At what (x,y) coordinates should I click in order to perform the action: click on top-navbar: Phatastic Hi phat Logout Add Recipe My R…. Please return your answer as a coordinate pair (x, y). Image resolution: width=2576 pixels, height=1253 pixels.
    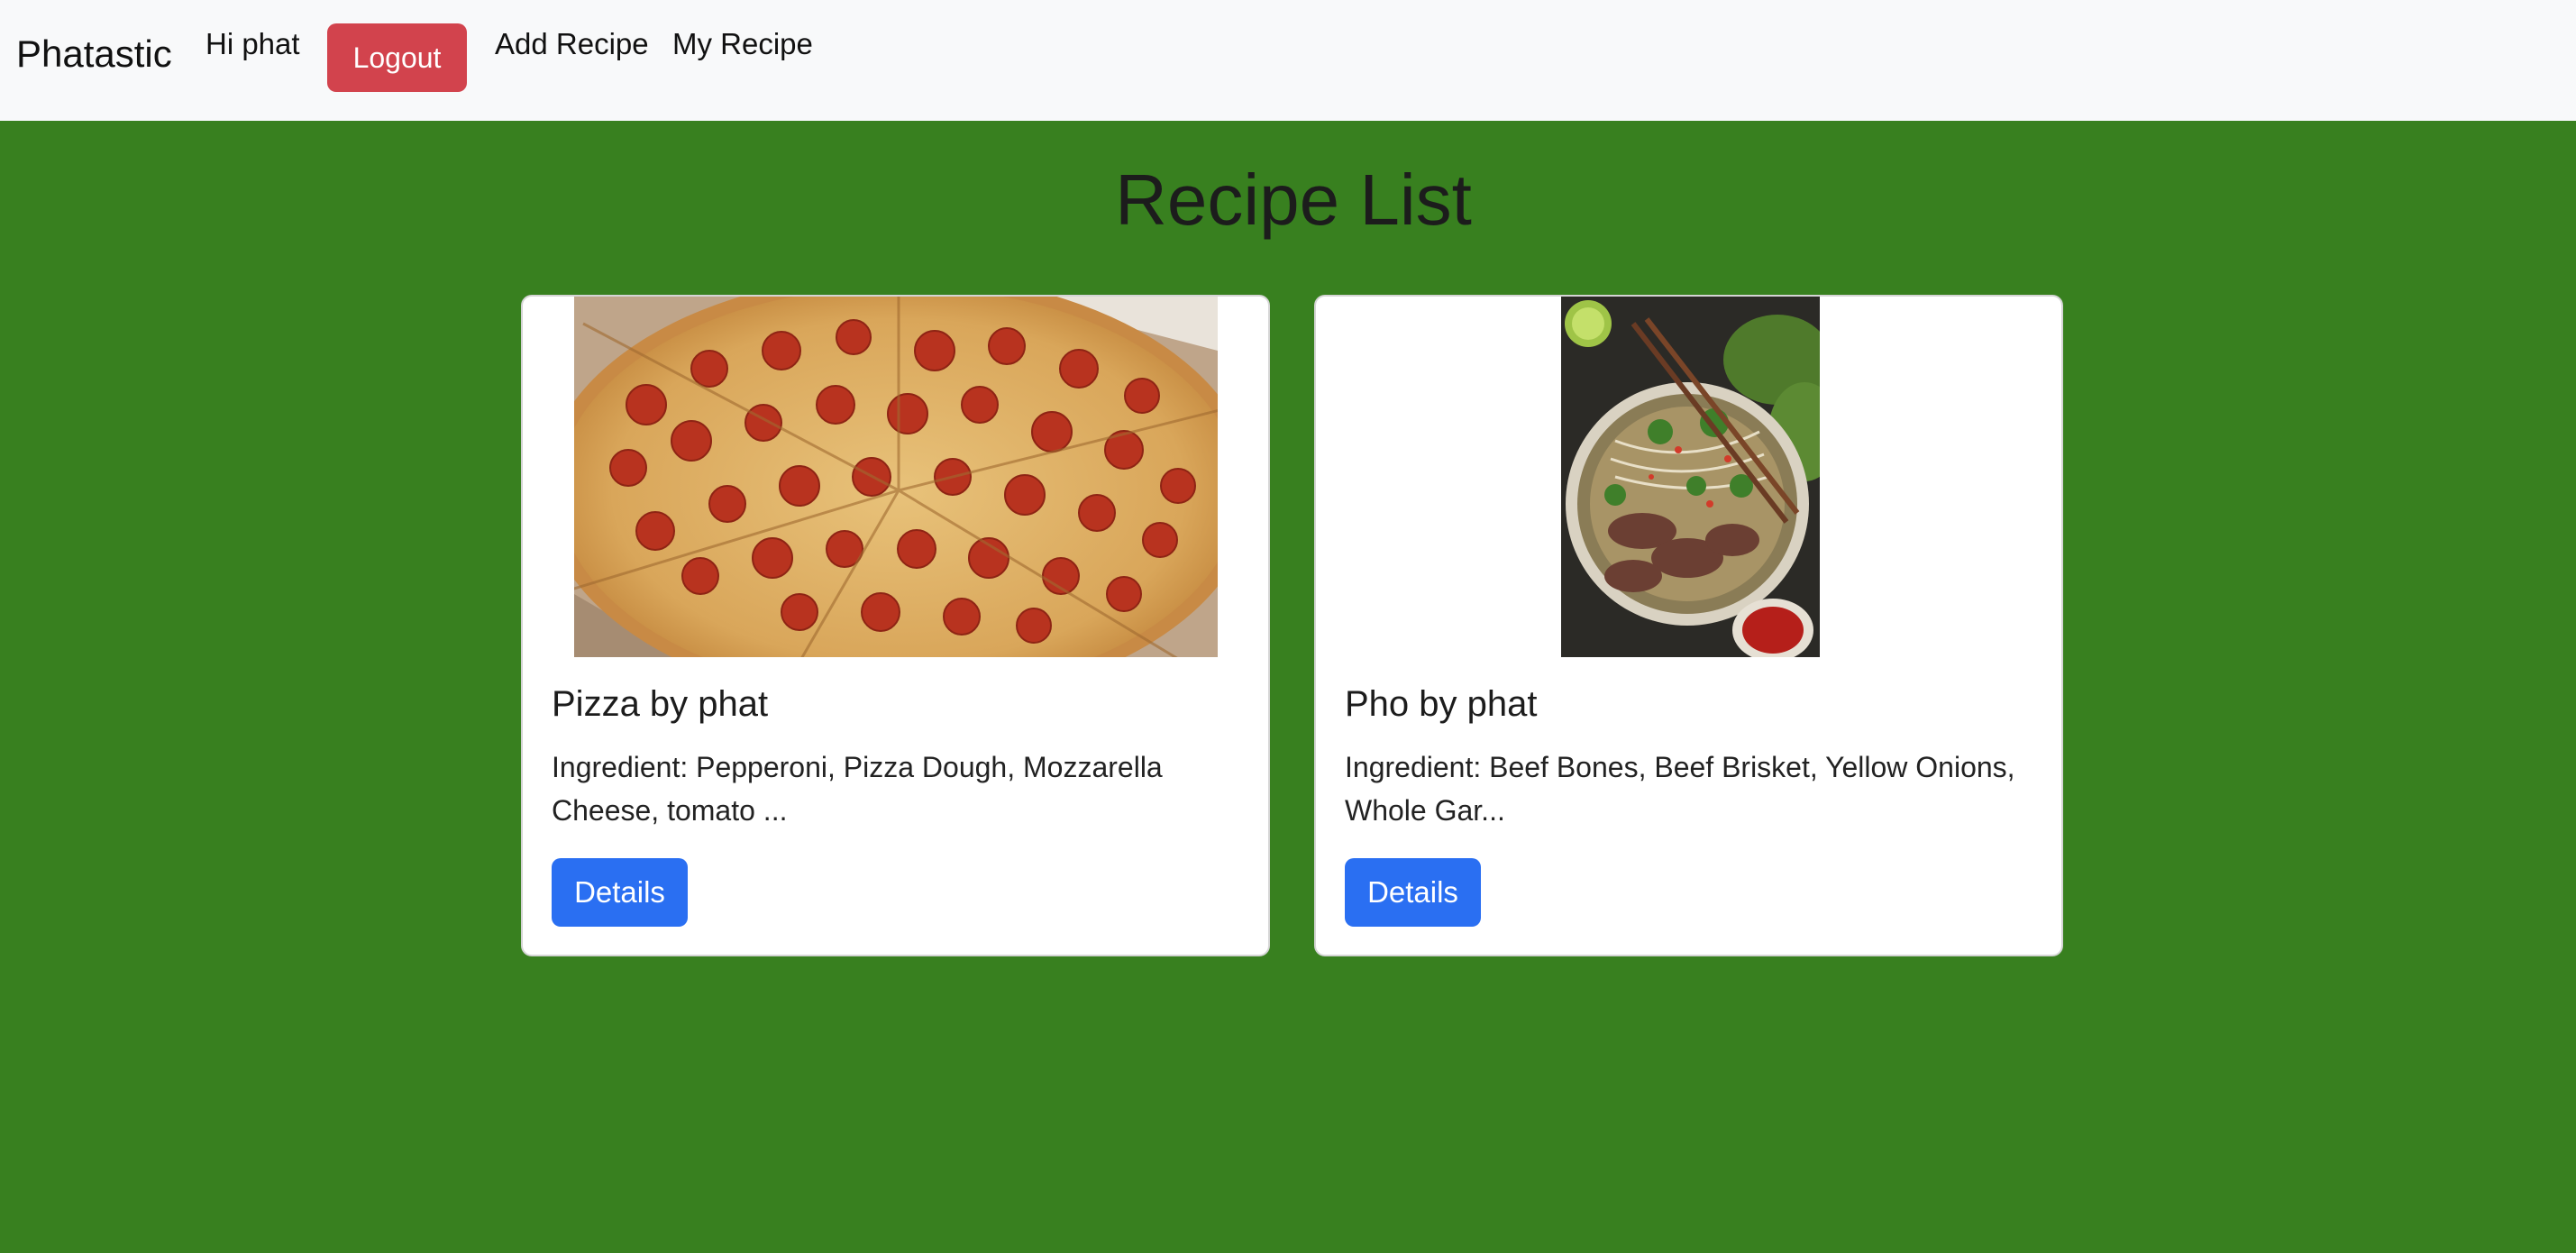
    Looking at the image, I should click on (1288, 60).